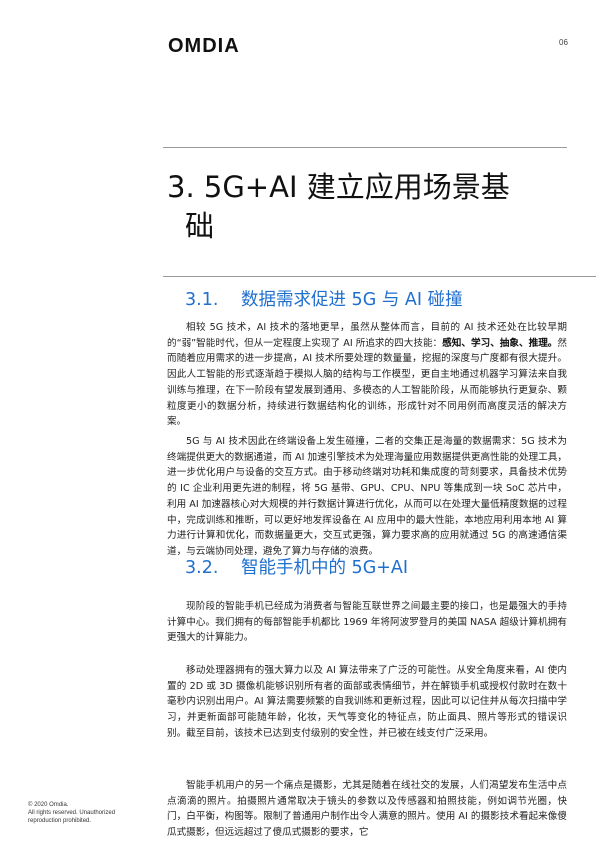  I want to click on chapter-title-line-2: 础, so click(200, 226).